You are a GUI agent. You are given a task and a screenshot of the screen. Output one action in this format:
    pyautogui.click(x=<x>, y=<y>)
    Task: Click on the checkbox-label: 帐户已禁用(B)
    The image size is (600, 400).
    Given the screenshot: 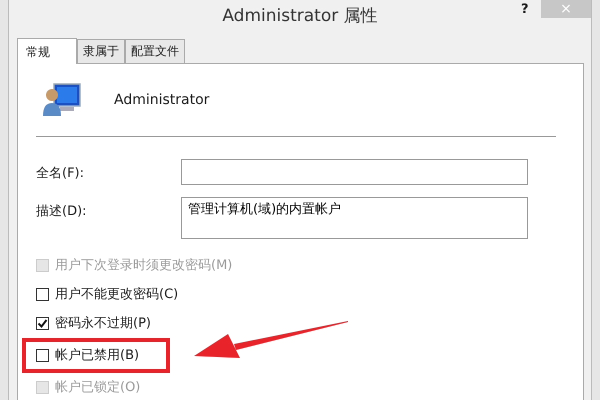 What is the action you would take?
    pyautogui.click(x=97, y=356)
    